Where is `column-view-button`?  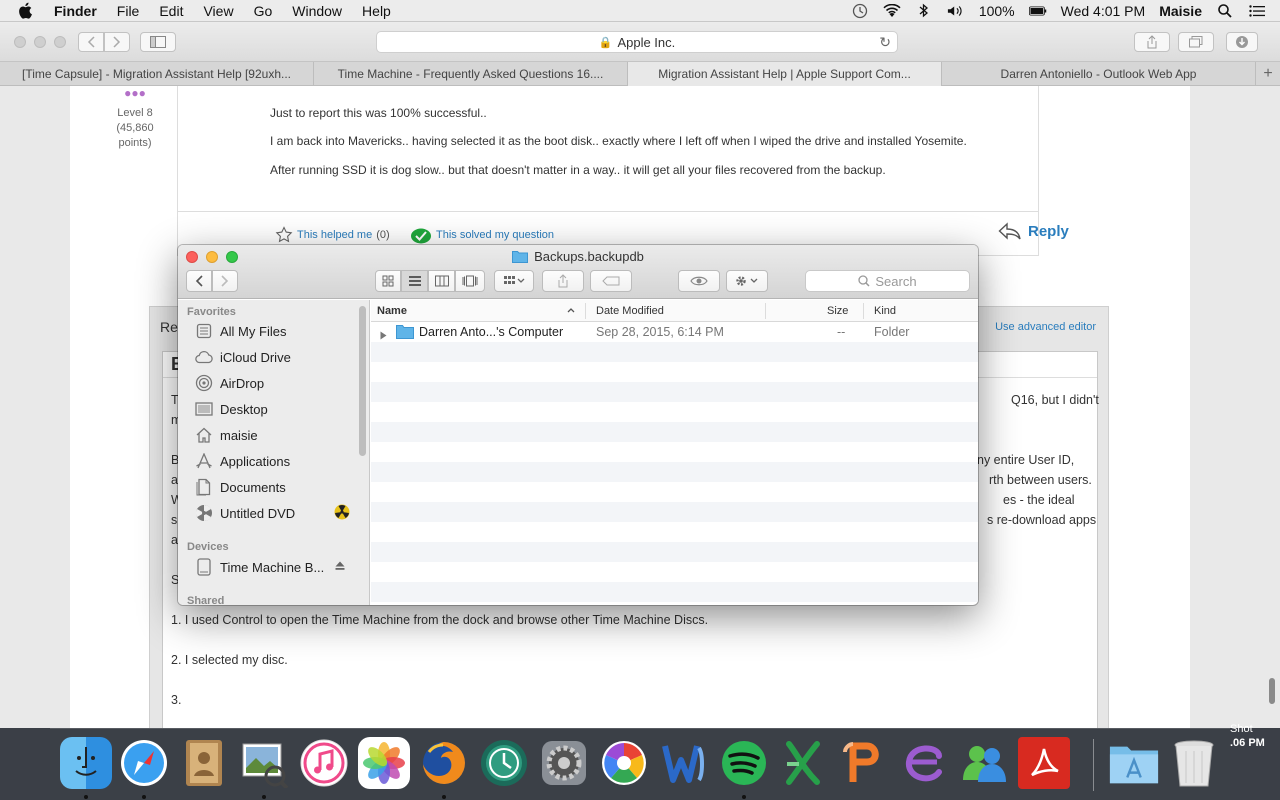
column-view-button is located at coordinates (441, 281).